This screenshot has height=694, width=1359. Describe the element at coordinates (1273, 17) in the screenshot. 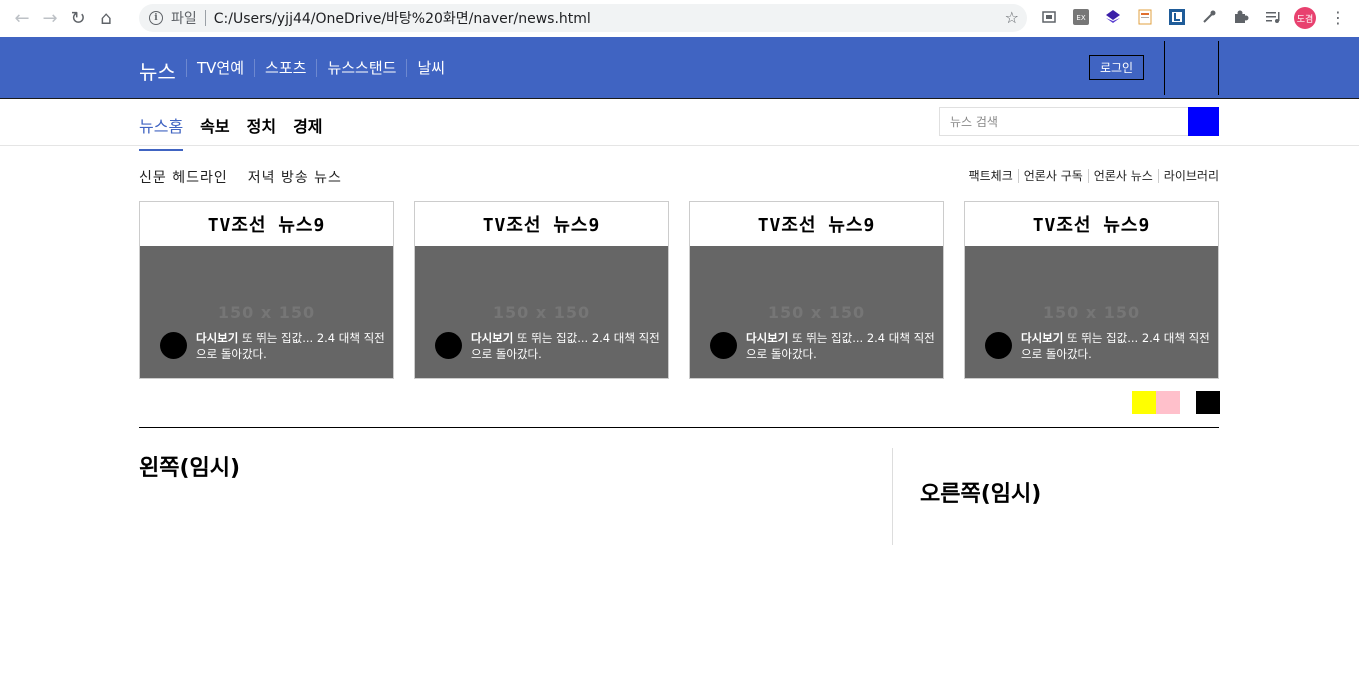

I see `media-queue-icon` at that location.